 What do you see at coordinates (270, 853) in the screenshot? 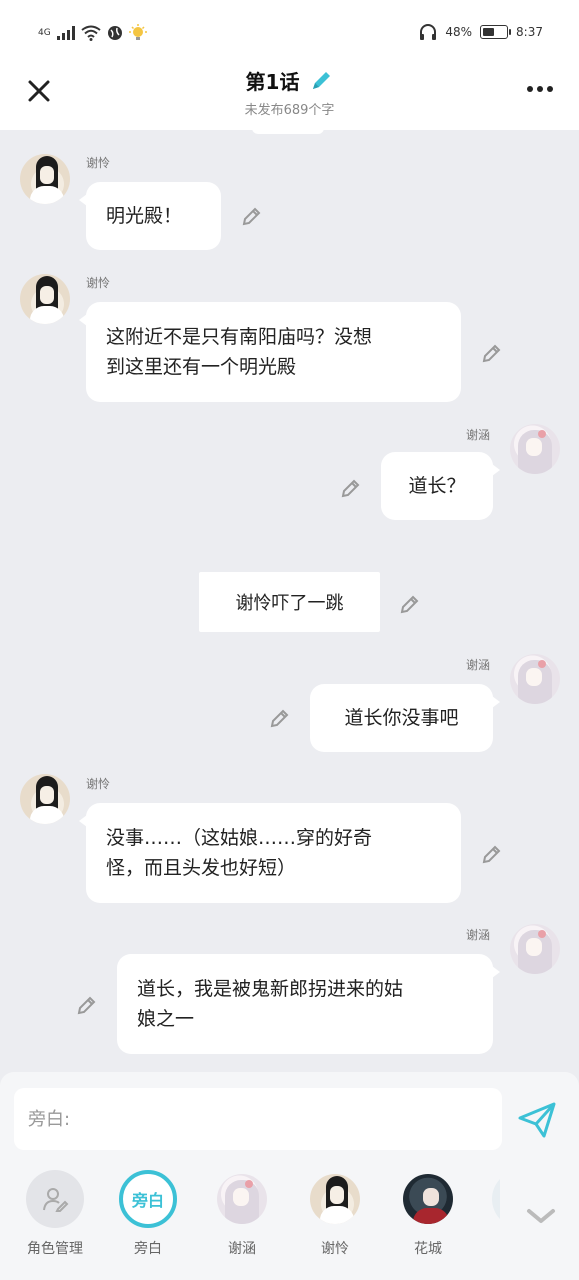
I see `message-bubble: 没事……（这姑娘……穿的好奇 怪，而且头发也好短）` at bounding box center [270, 853].